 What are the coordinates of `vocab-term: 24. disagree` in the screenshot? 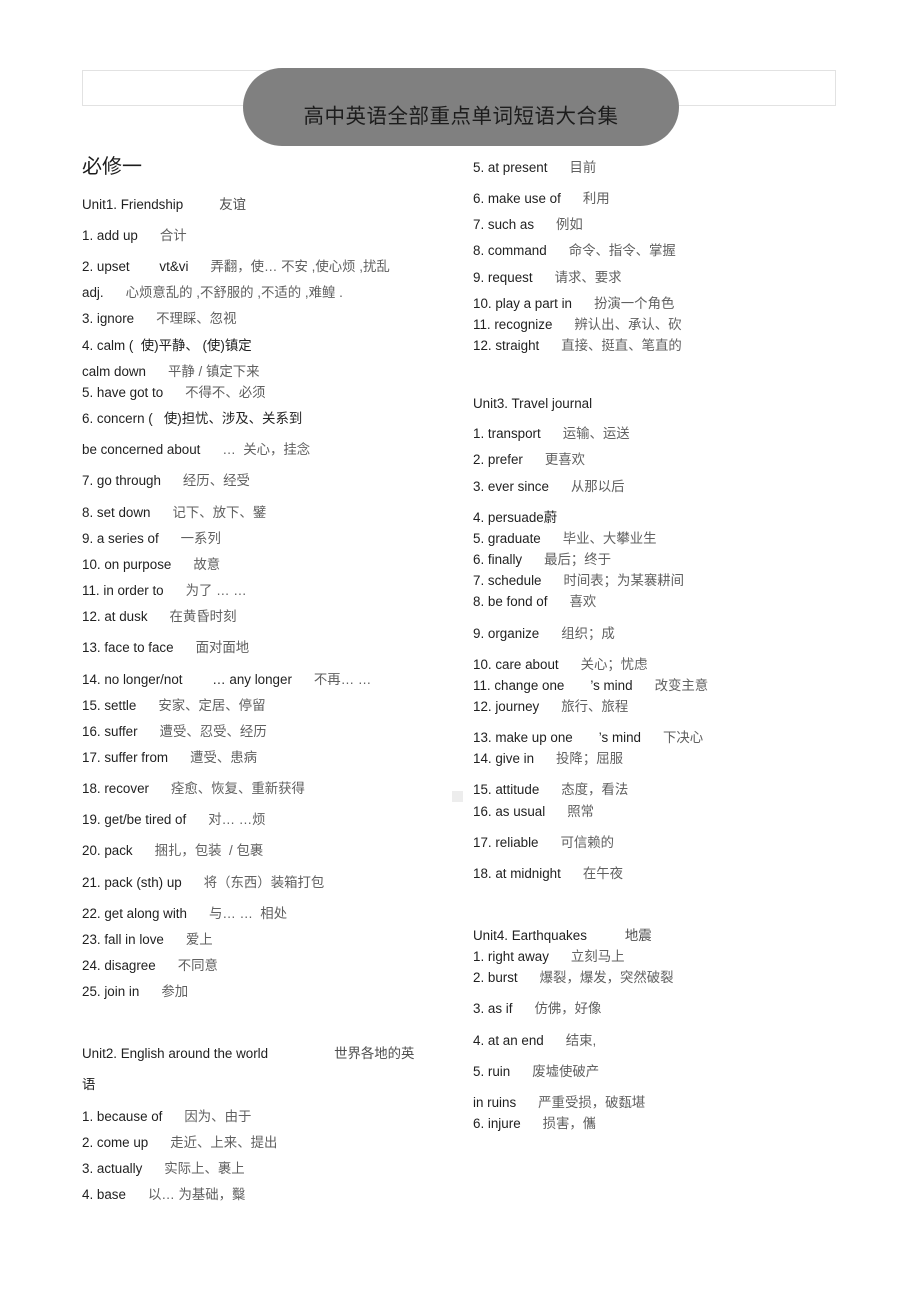 It's located at (119, 966).